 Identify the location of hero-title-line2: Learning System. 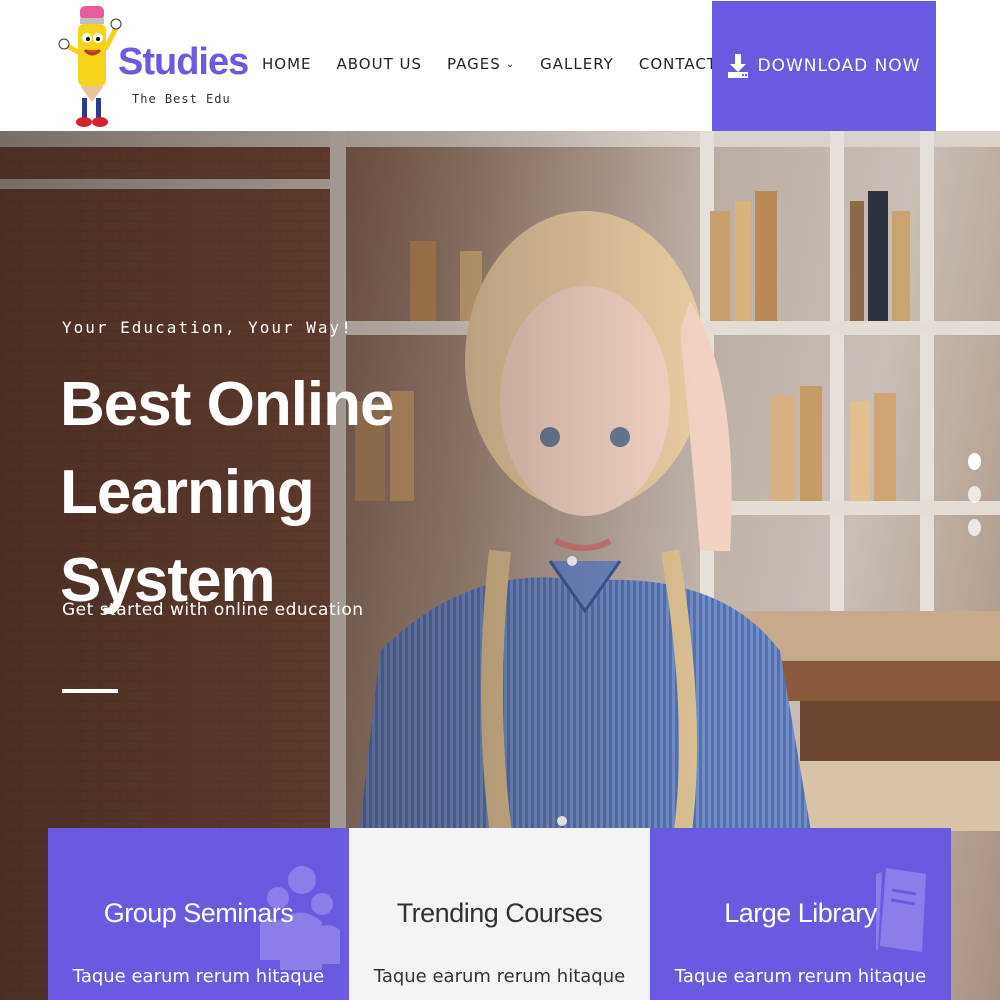
(187, 536).